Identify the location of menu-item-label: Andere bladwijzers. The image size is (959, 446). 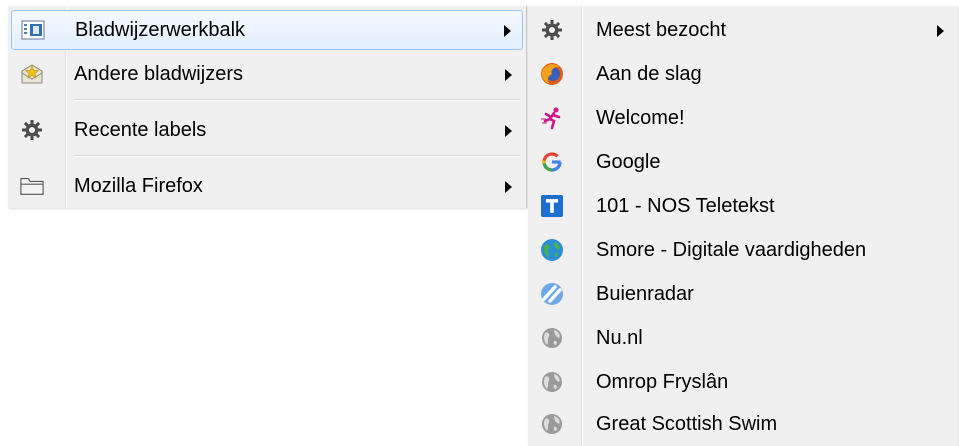
(158, 74).